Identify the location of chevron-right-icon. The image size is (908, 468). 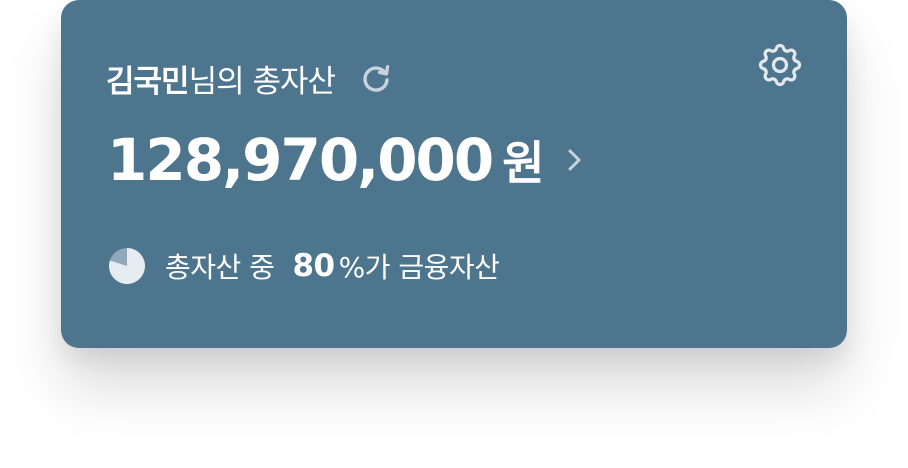
(575, 160).